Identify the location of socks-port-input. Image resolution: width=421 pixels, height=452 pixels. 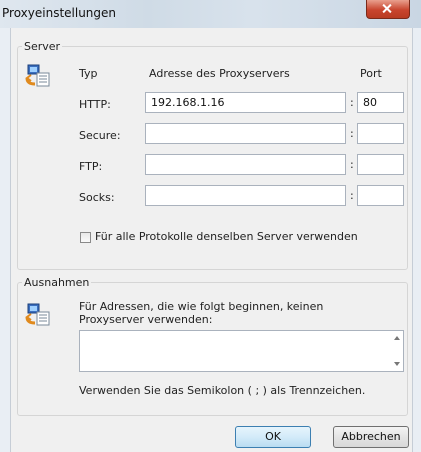
(380, 195).